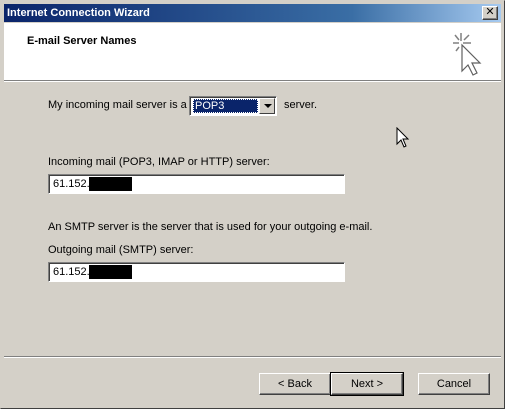 The image size is (505, 409). I want to click on cancel-button-label: Cancel, so click(454, 384).